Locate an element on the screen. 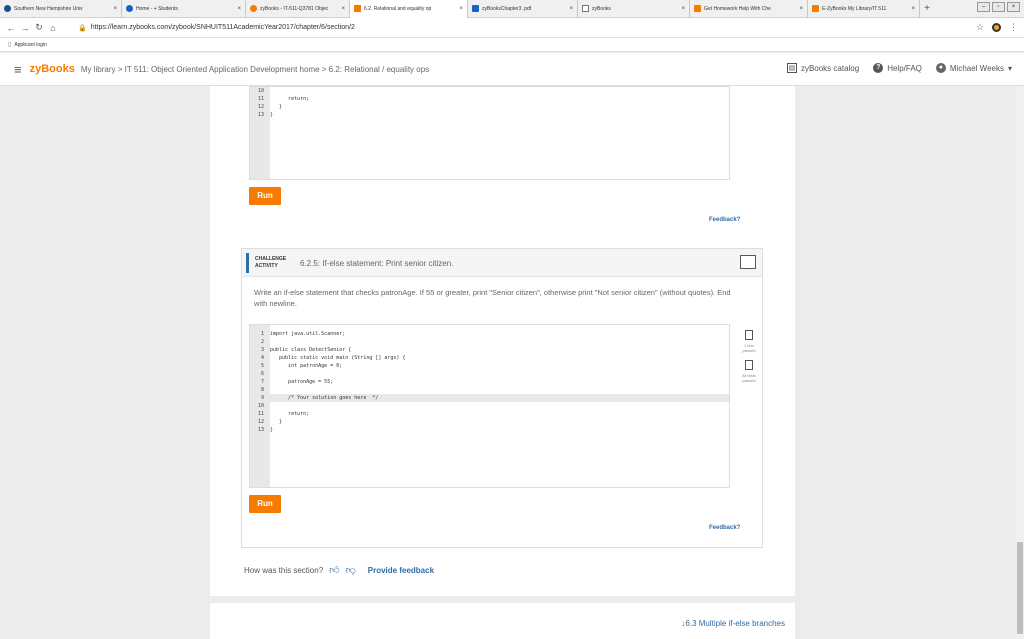  line-number: 3 is located at coordinates (262, 350).